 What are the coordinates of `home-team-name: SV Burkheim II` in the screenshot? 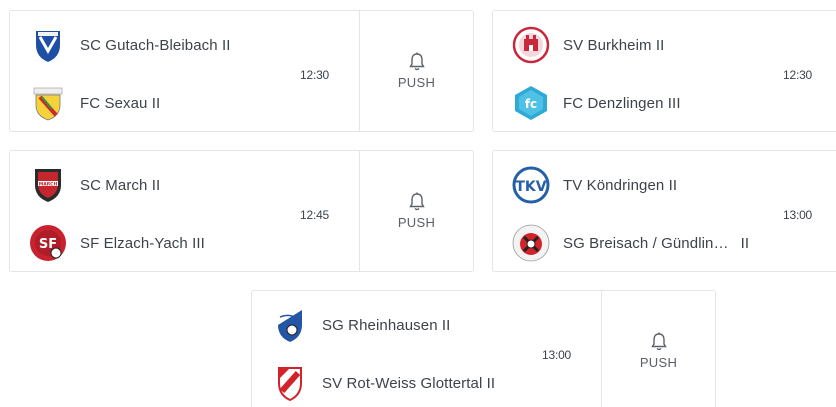 It's located at (614, 45).